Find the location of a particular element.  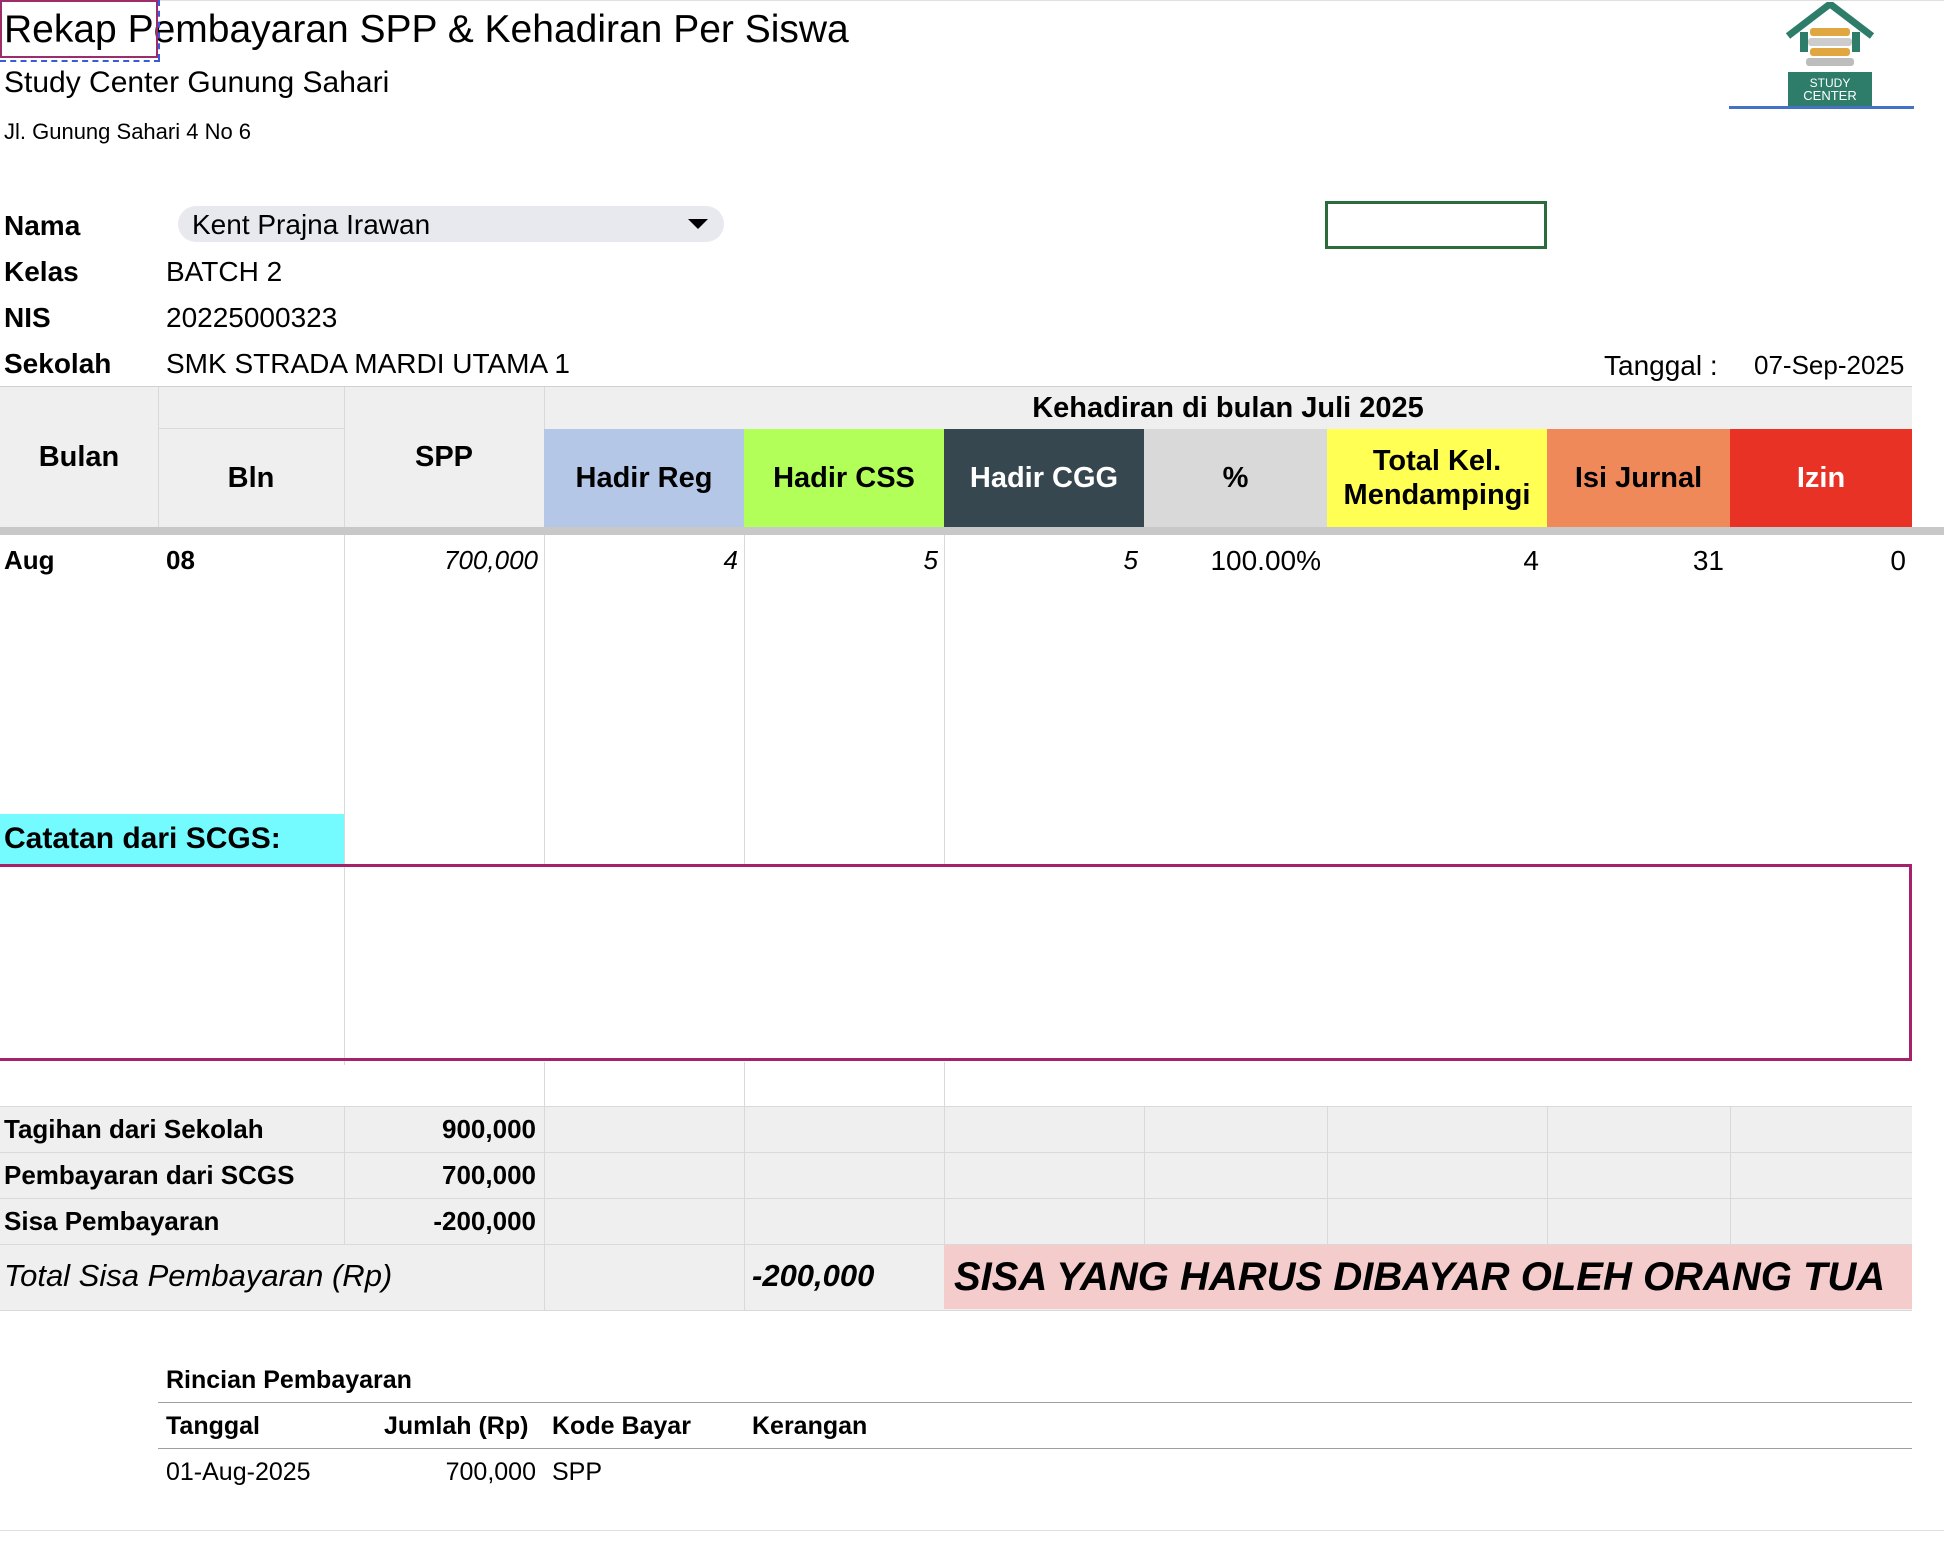

selected-cell-dashed is located at coordinates (80, 62).